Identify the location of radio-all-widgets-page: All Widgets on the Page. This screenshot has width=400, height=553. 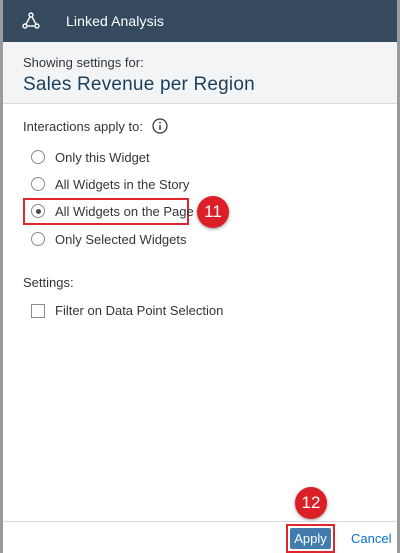
(112, 211).